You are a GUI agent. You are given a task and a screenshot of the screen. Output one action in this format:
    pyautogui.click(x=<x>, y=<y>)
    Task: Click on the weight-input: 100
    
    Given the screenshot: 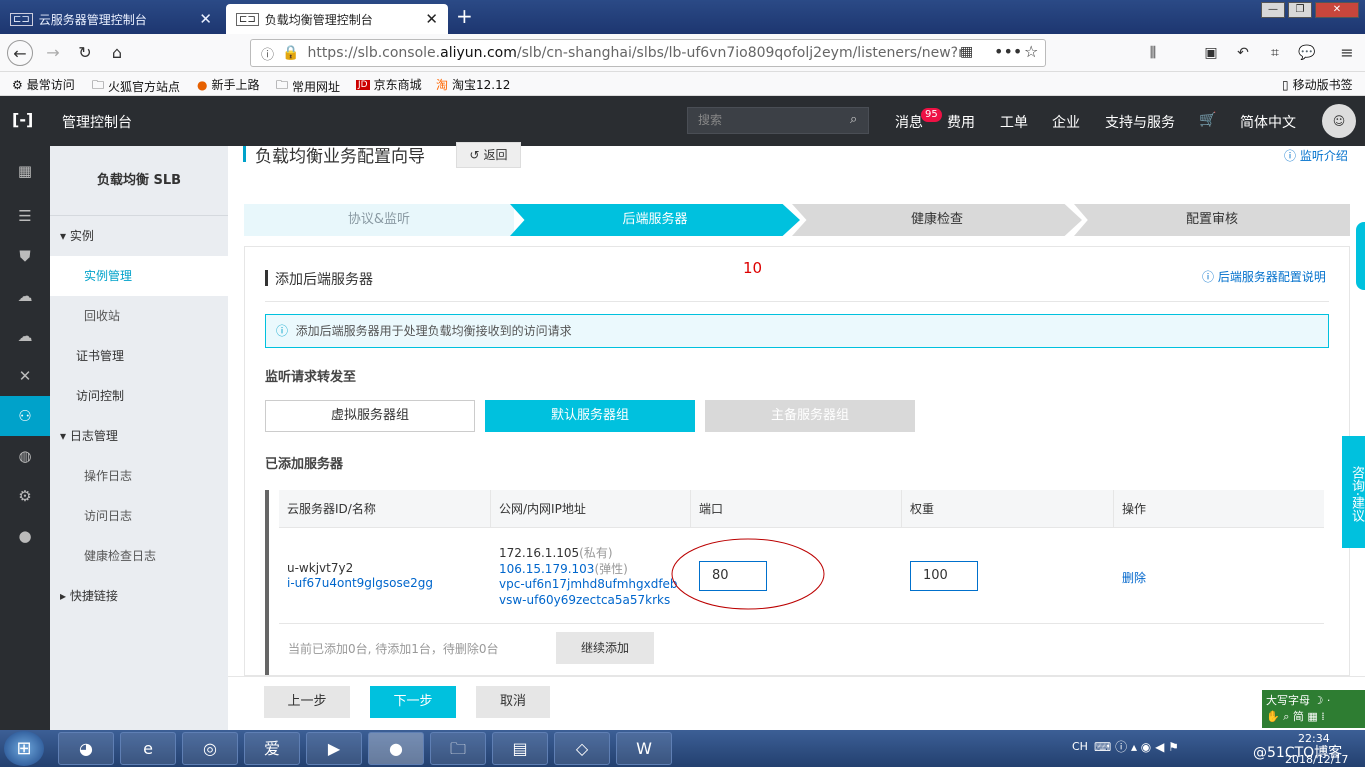 What is the action you would take?
    pyautogui.click(x=944, y=576)
    